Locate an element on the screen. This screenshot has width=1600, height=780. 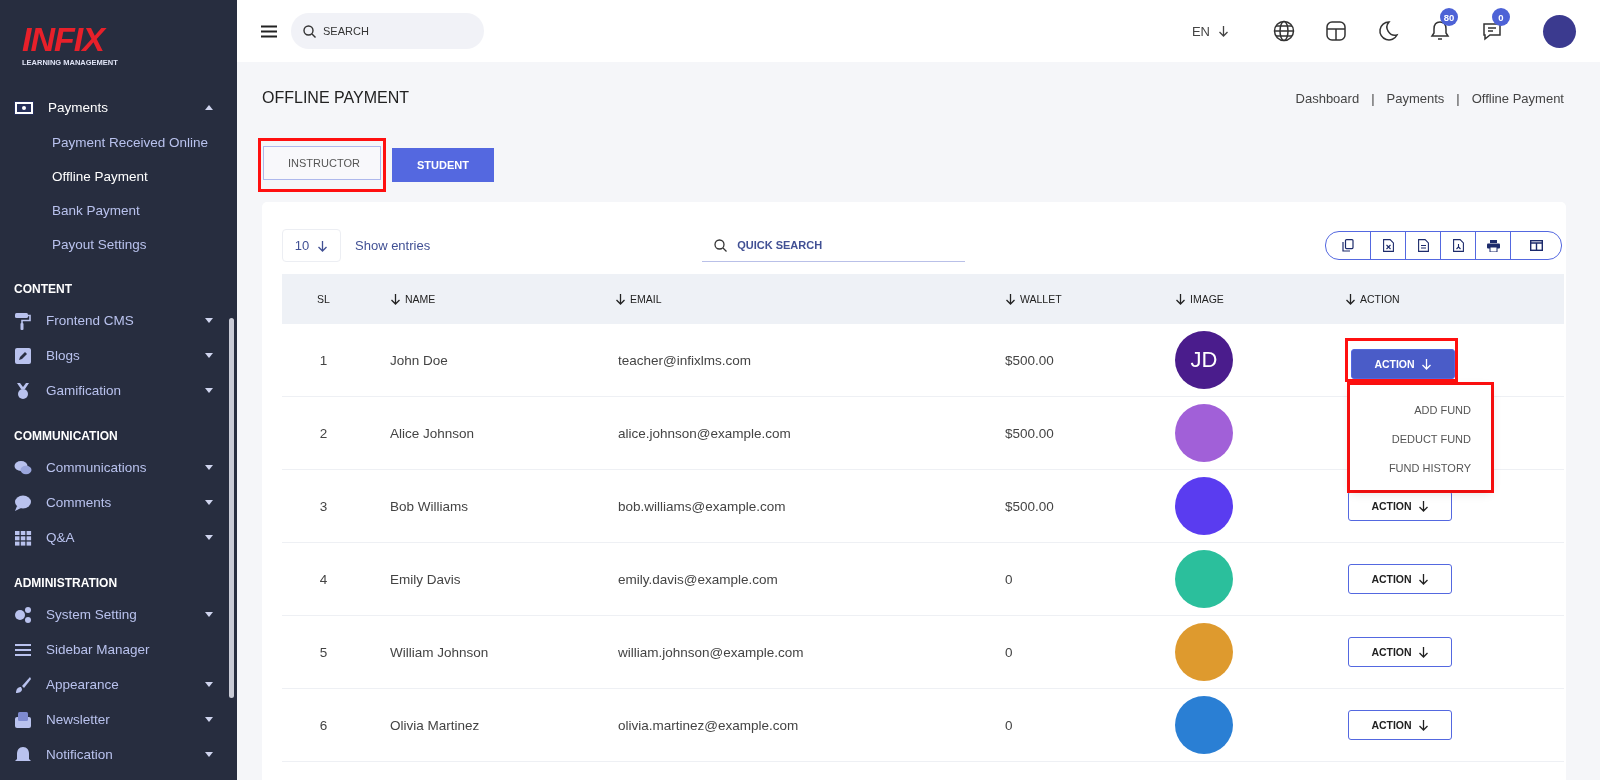
gears-icon is located at coordinates (23, 614).